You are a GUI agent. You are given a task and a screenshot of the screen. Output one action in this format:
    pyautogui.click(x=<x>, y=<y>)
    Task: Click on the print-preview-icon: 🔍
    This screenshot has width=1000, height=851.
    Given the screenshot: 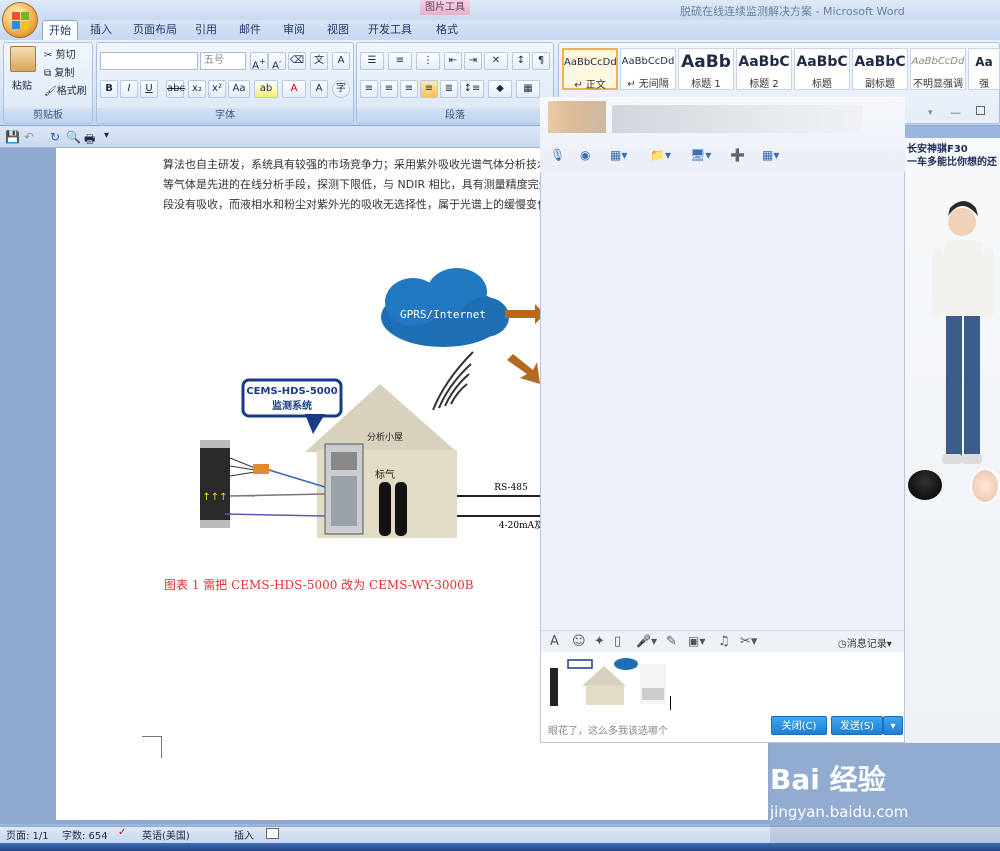 What is the action you would take?
    pyautogui.click(x=73, y=137)
    